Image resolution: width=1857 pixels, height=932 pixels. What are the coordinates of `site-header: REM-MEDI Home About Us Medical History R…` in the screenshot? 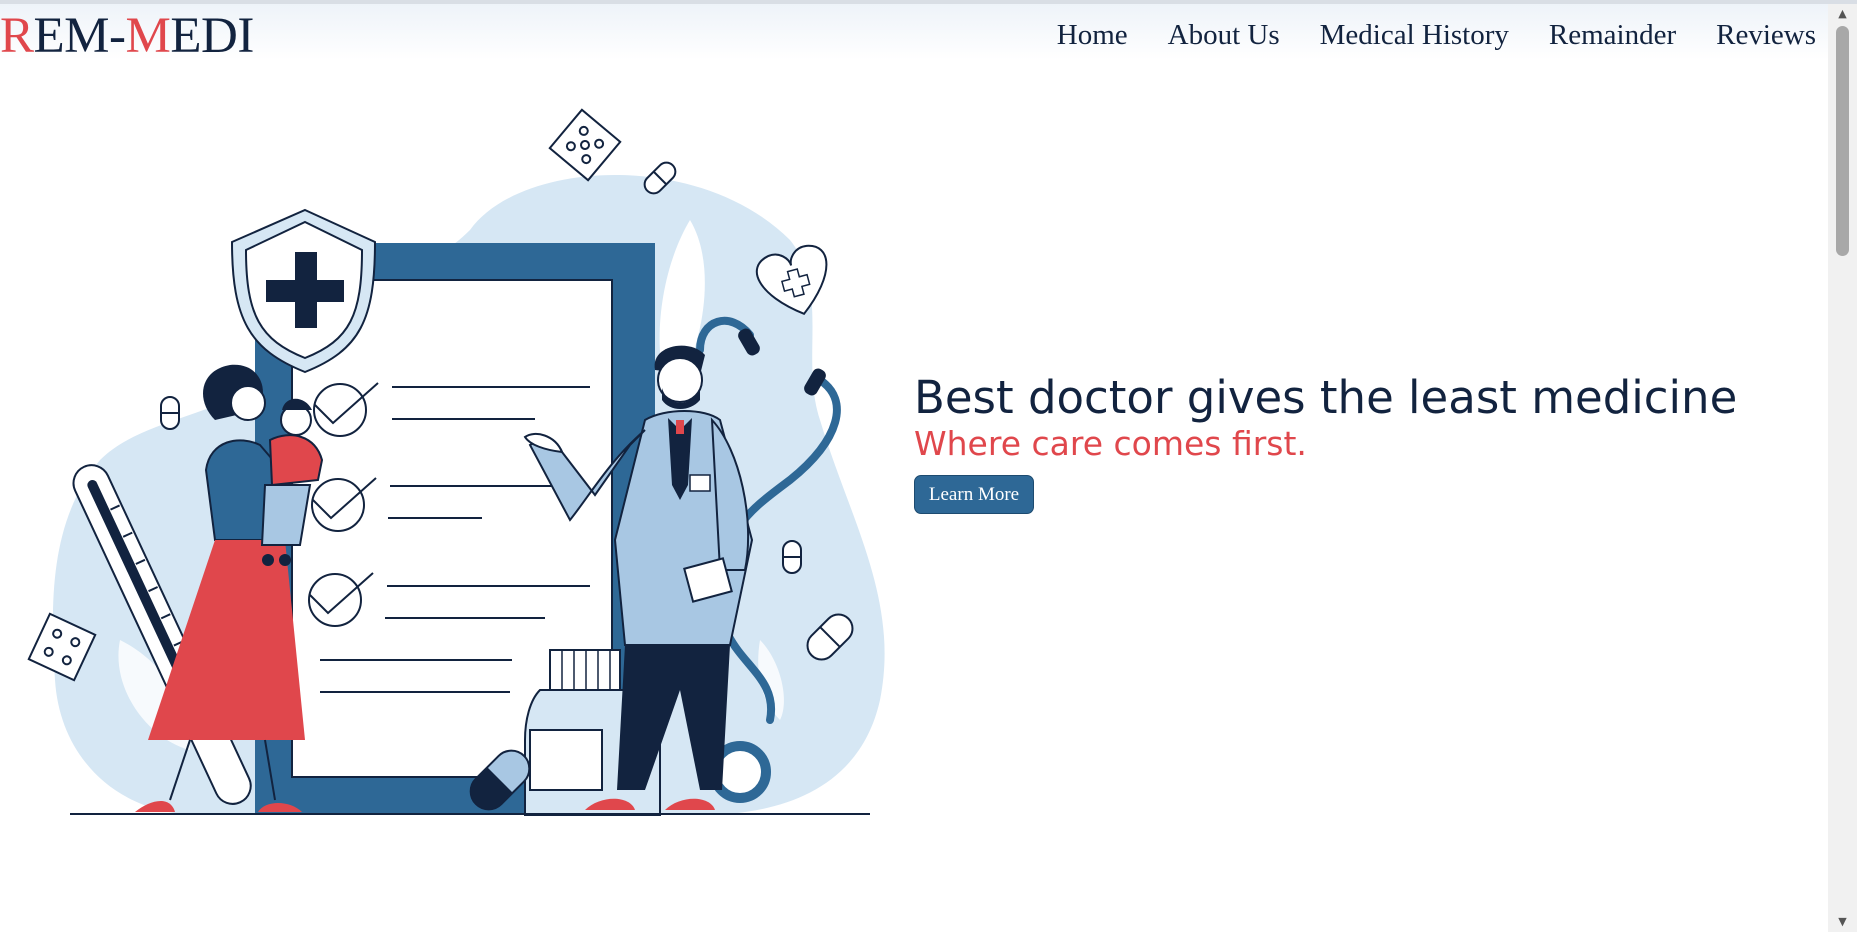 It's located at (914, 33).